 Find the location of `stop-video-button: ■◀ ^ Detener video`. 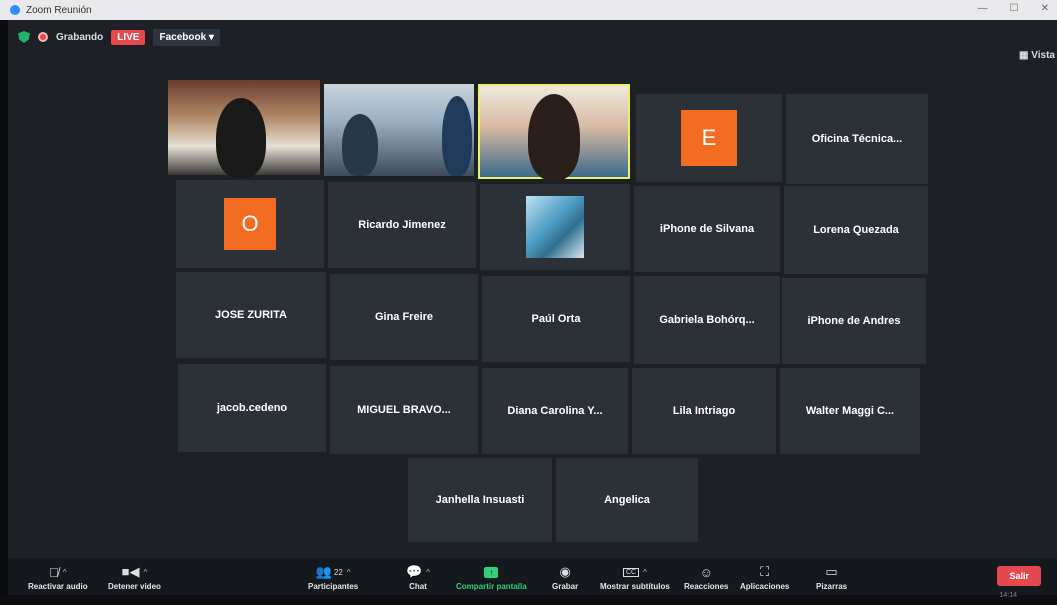

stop-video-button: ■◀ ^ Detener video is located at coordinates (134, 577).